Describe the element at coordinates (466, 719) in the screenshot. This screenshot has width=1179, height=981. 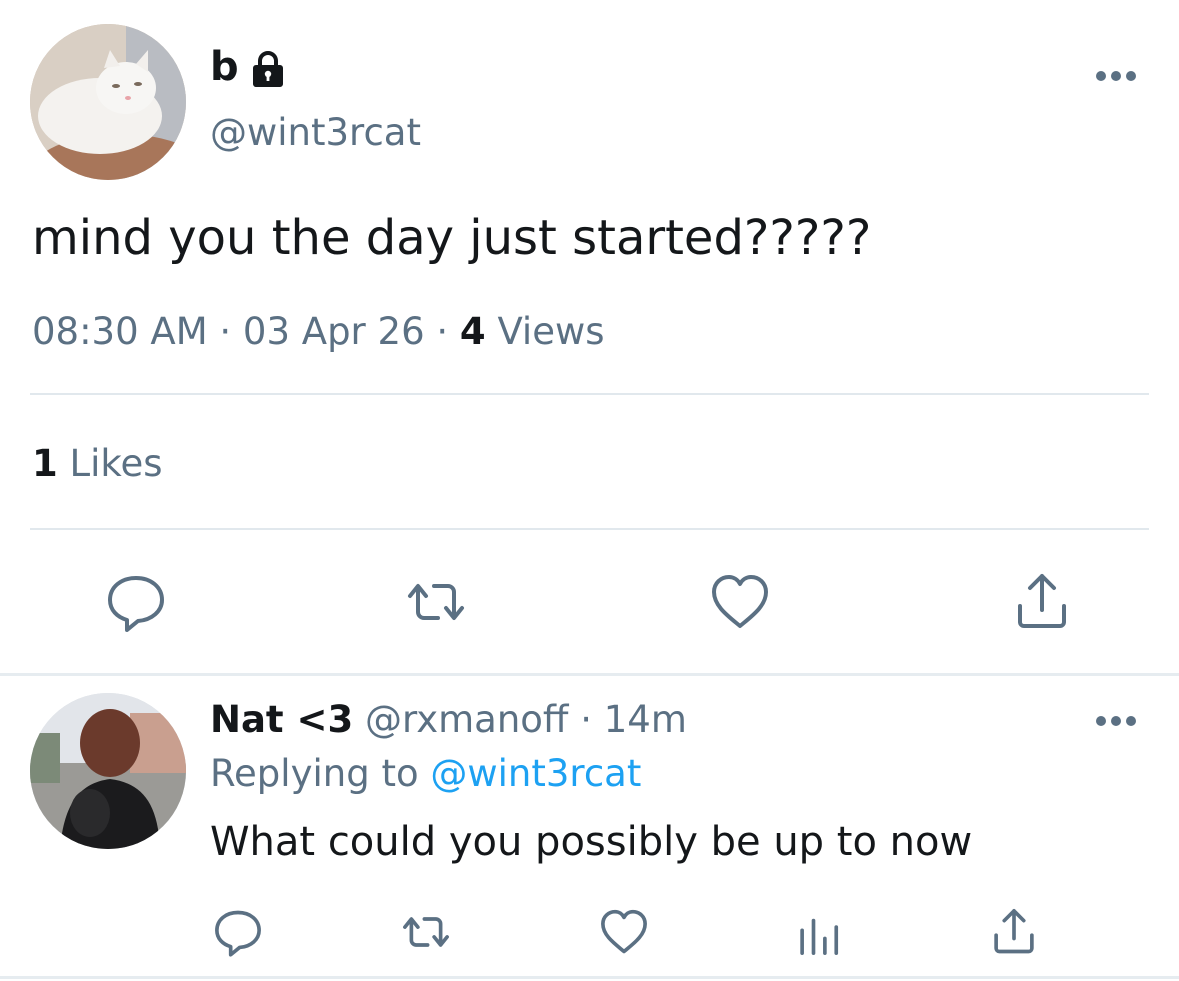
I see `user-handle: @rxmanoff` at that location.